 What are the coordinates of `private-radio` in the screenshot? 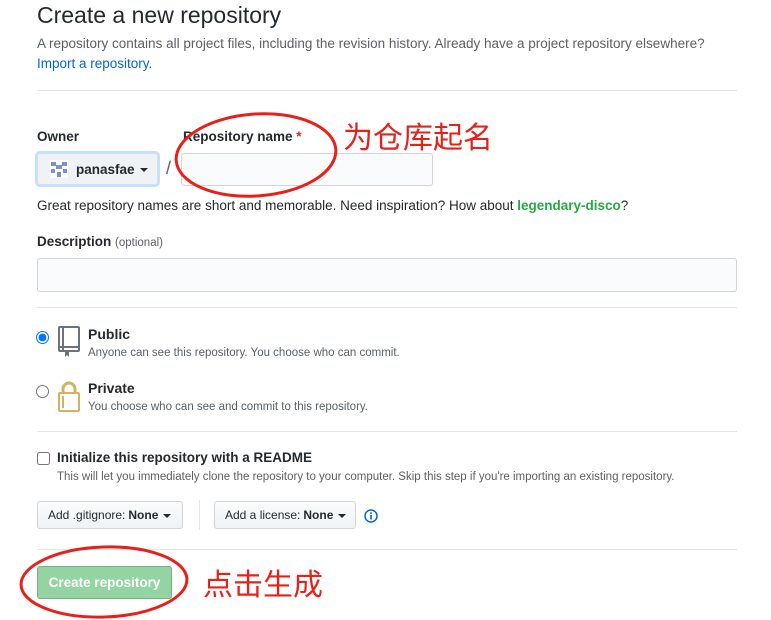 It's located at (42, 391).